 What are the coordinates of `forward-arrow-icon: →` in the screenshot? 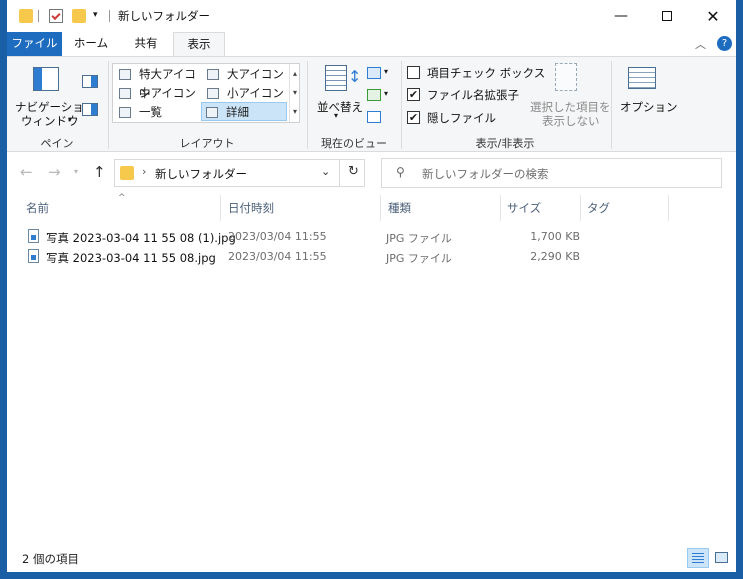 It's located at (54, 172).